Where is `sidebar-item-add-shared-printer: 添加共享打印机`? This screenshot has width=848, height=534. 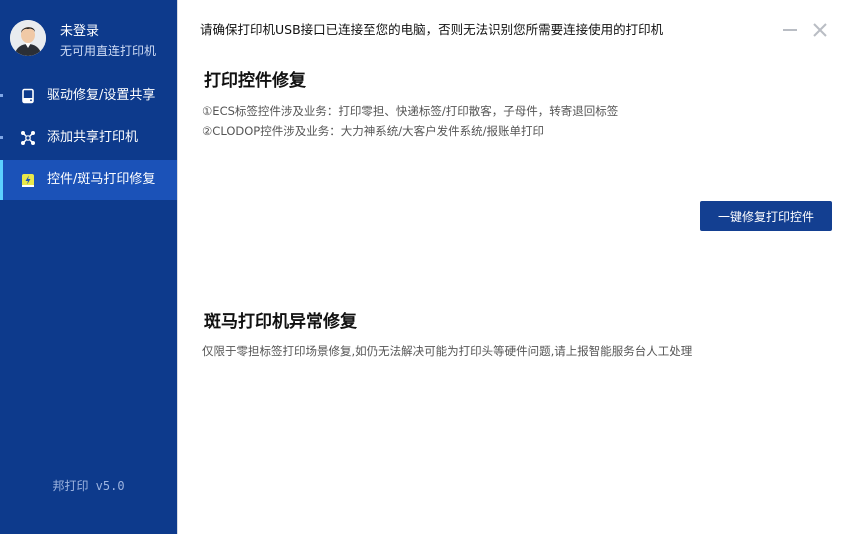
sidebar-item-add-shared-printer: 添加共享打印机 is located at coordinates (88, 138).